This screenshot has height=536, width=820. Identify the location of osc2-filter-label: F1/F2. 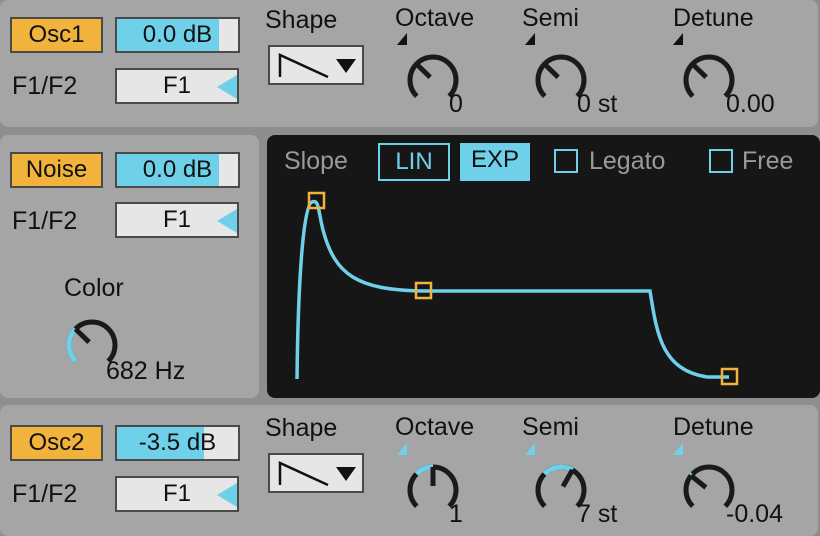
(45, 494).